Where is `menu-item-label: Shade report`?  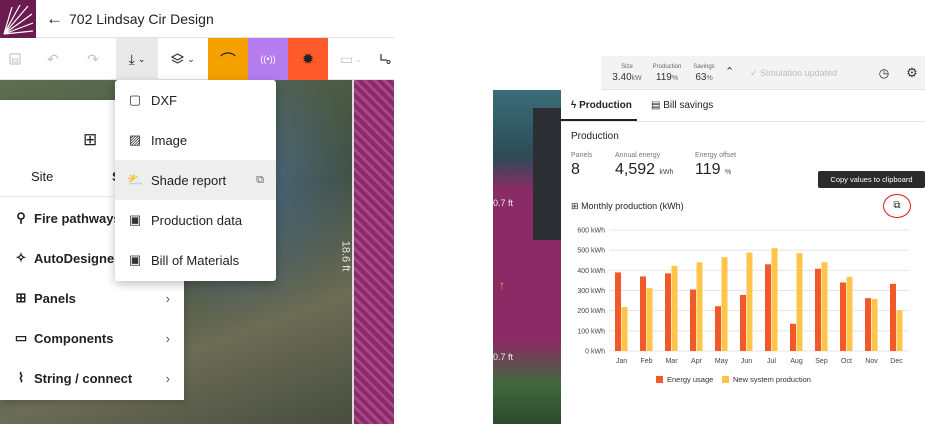 menu-item-label: Shade report is located at coordinates (189, 180).